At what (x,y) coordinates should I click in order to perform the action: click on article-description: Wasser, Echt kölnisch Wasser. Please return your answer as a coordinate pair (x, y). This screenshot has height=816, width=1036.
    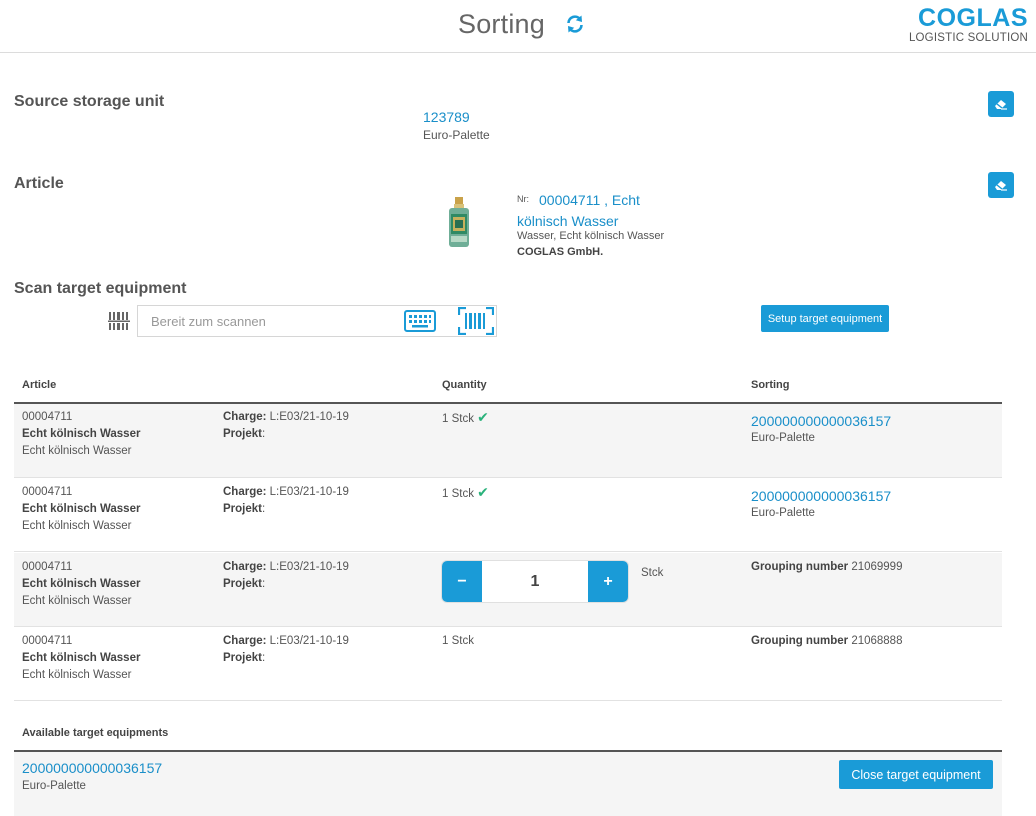
    Looking at the image, I should click on (591, 236).